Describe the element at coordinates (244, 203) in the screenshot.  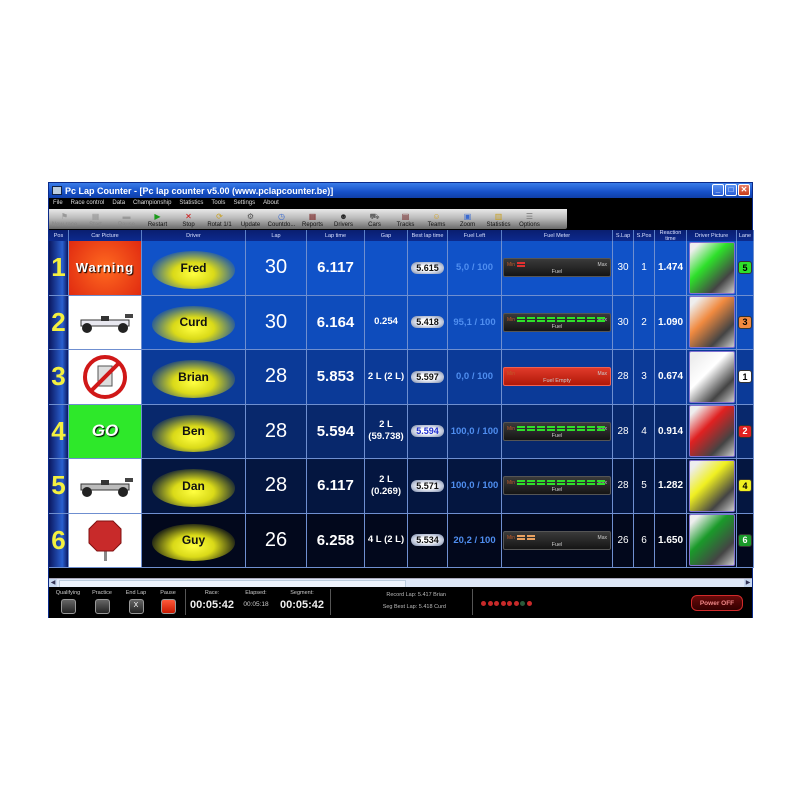
I see `menu-settings: Settings` at that location.